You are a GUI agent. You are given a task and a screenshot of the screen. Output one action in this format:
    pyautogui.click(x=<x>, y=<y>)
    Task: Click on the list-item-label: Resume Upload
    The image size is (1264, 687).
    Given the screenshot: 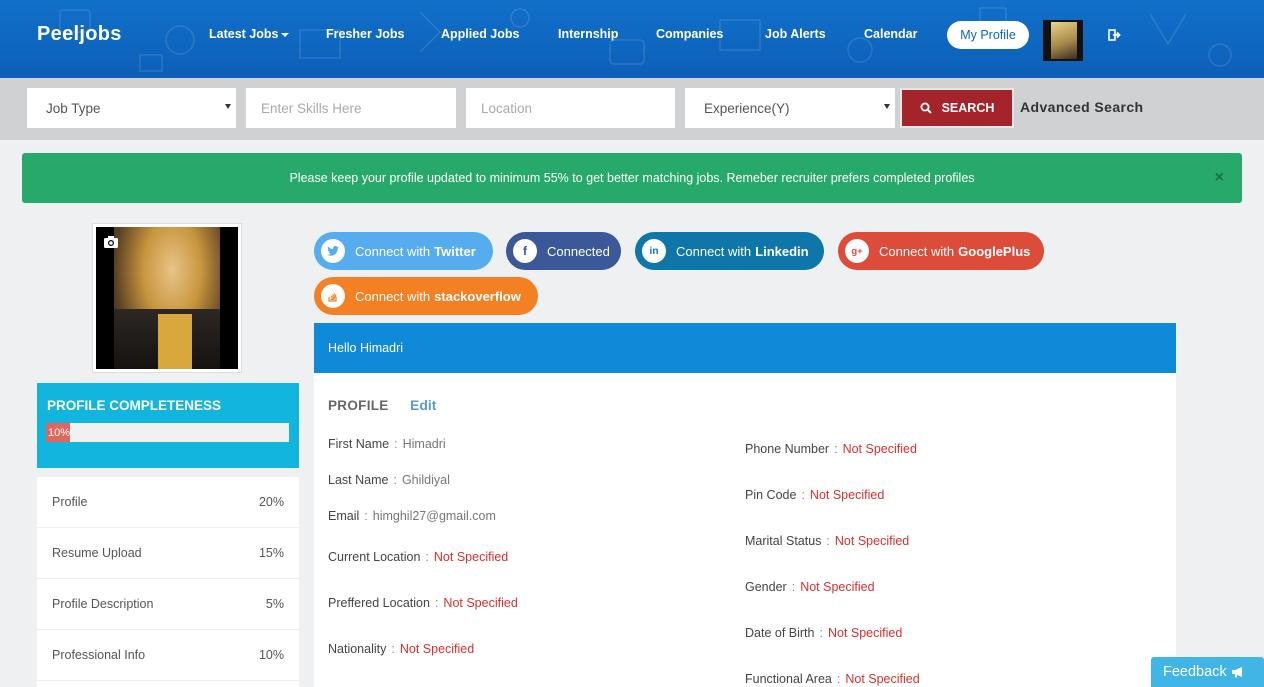 What is the action you would take?
    pyautogui.click(x=97, y=553)
    